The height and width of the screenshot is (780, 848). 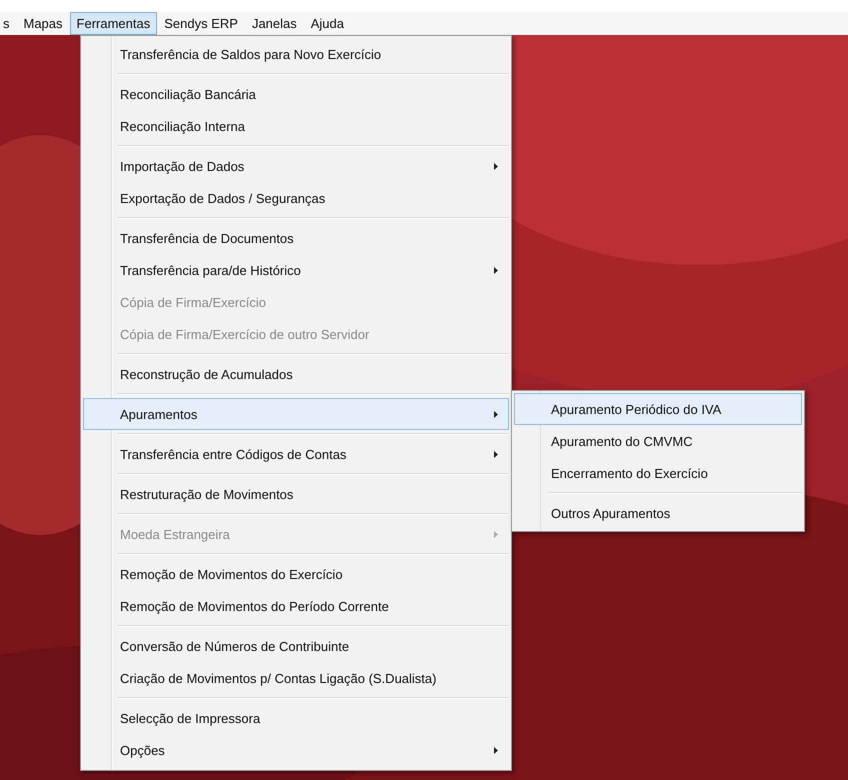 What do you see at coordinates (327, 23) in the screenshot?
I see `menu-bar-item: Ajuda` at bounding box center [327, 23].